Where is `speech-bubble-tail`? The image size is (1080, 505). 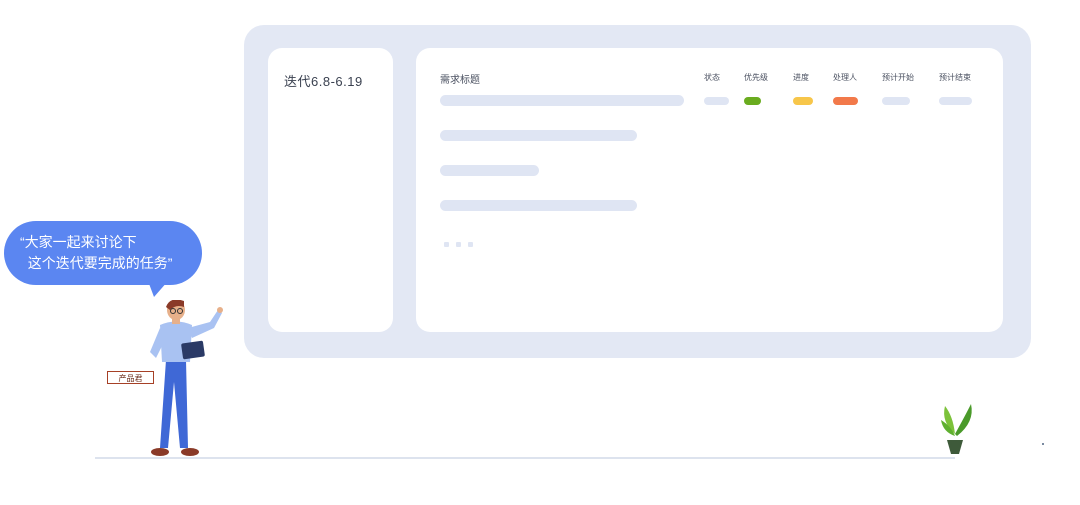 speech-bubble-tail is located at coordinates (158, 289).